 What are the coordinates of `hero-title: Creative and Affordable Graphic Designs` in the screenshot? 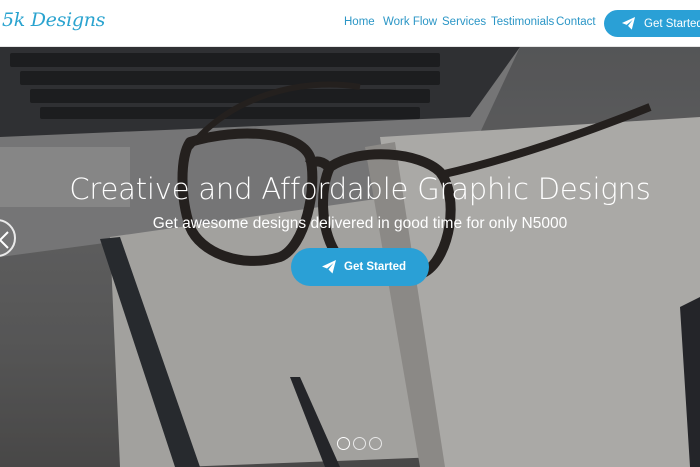 It's located at (360, 189).